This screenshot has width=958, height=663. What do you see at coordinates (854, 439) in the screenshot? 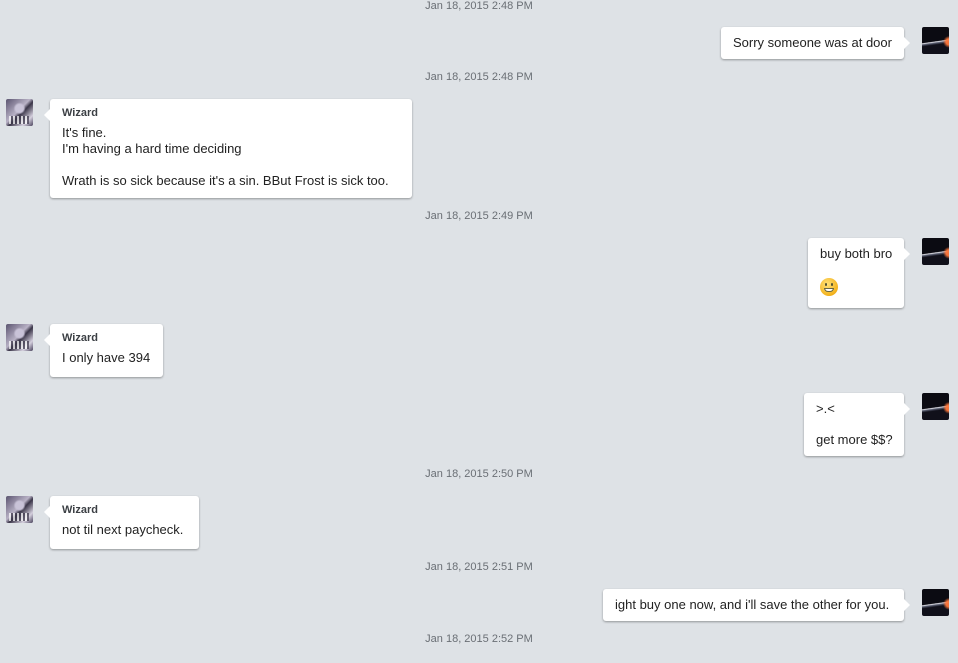
I see `message-text: get more $$?` at bounding box center [854, 439].